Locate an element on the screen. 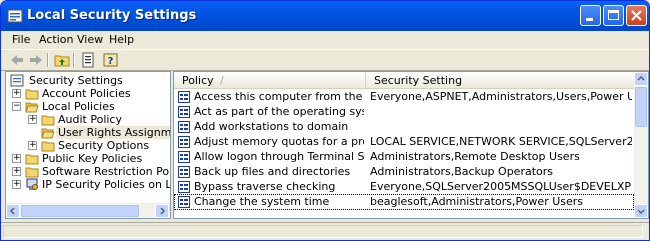 This screenshot has height=241, width=650. setting-cell: beaglesoft,Administrators,Power Users is located at coordinates (477, 201).